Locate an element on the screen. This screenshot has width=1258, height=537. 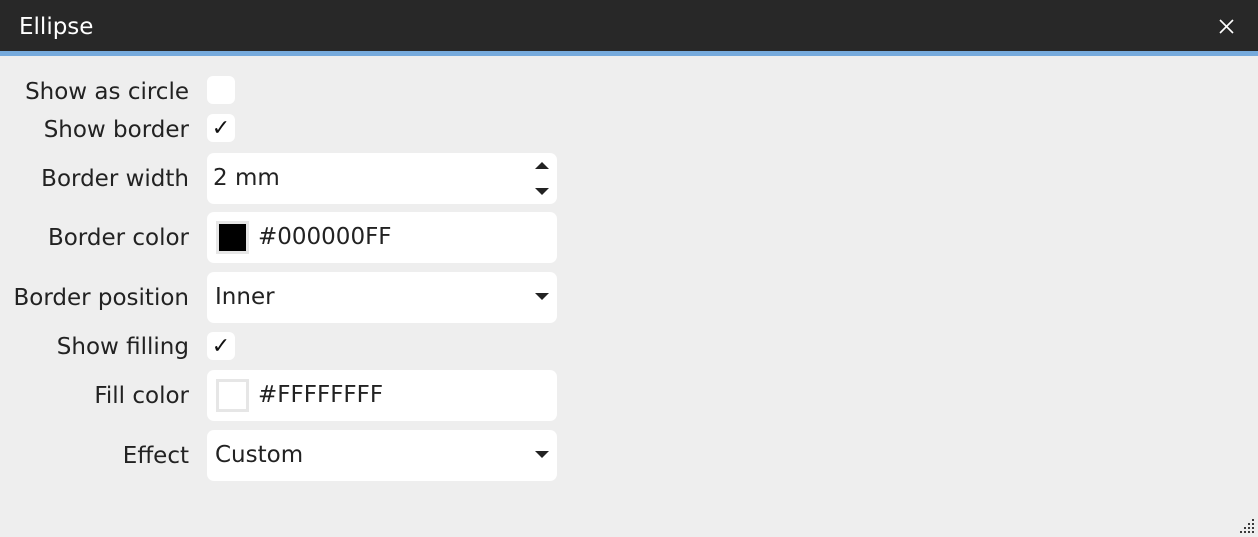
spin-down-icon is located at coordinates (542, 191).